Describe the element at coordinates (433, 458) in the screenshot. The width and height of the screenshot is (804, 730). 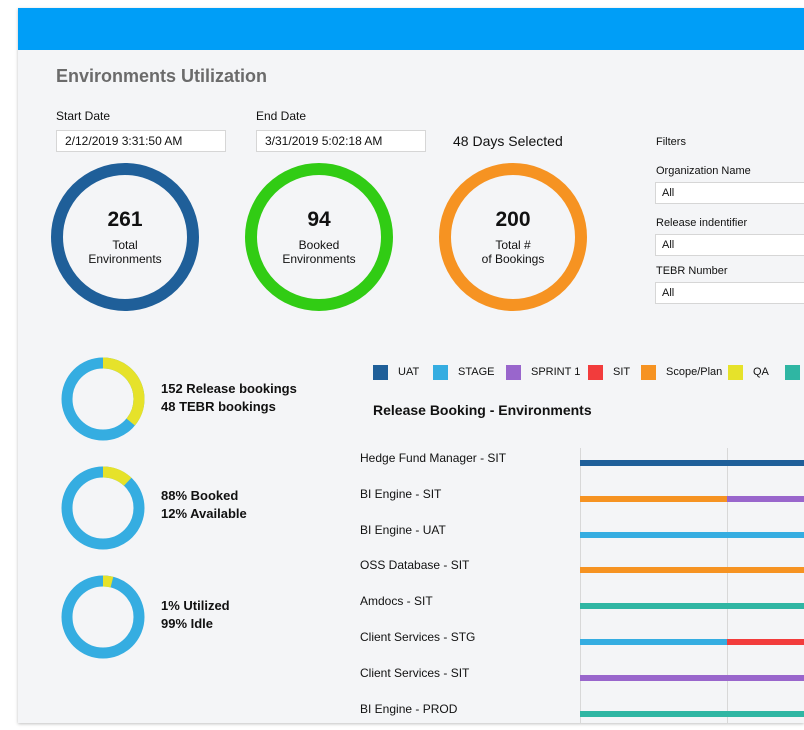
I see `row-label: Hedge Fund Manager - SIT` at that location.